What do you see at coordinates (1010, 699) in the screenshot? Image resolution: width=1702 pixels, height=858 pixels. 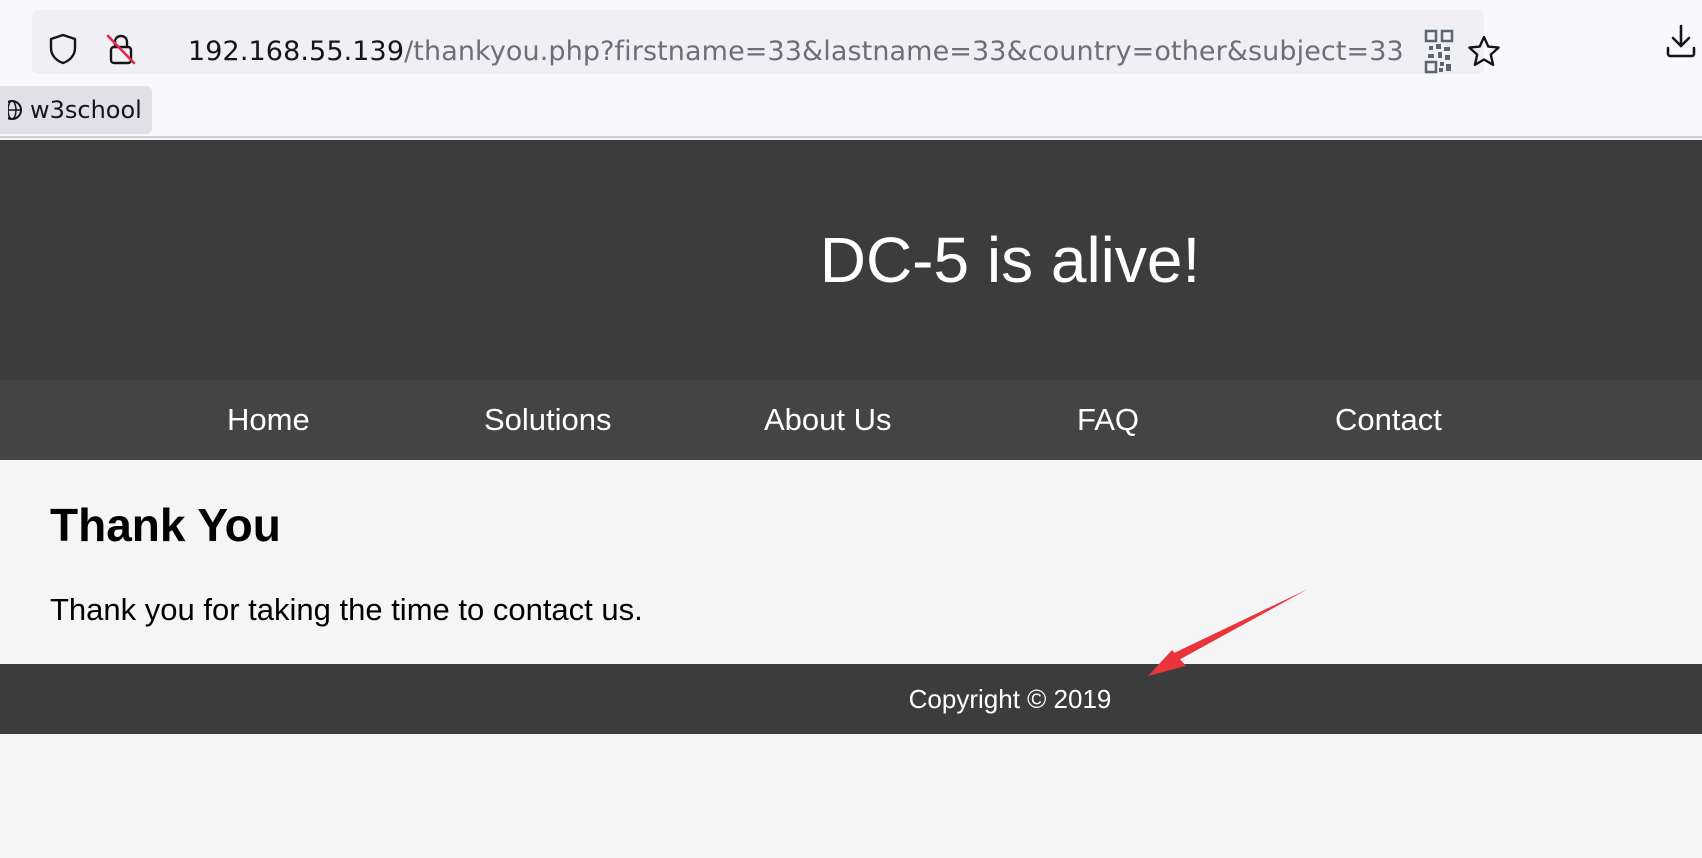 I see `copyright-text: Copyright © 2019` at bounding box center [1010, 699].